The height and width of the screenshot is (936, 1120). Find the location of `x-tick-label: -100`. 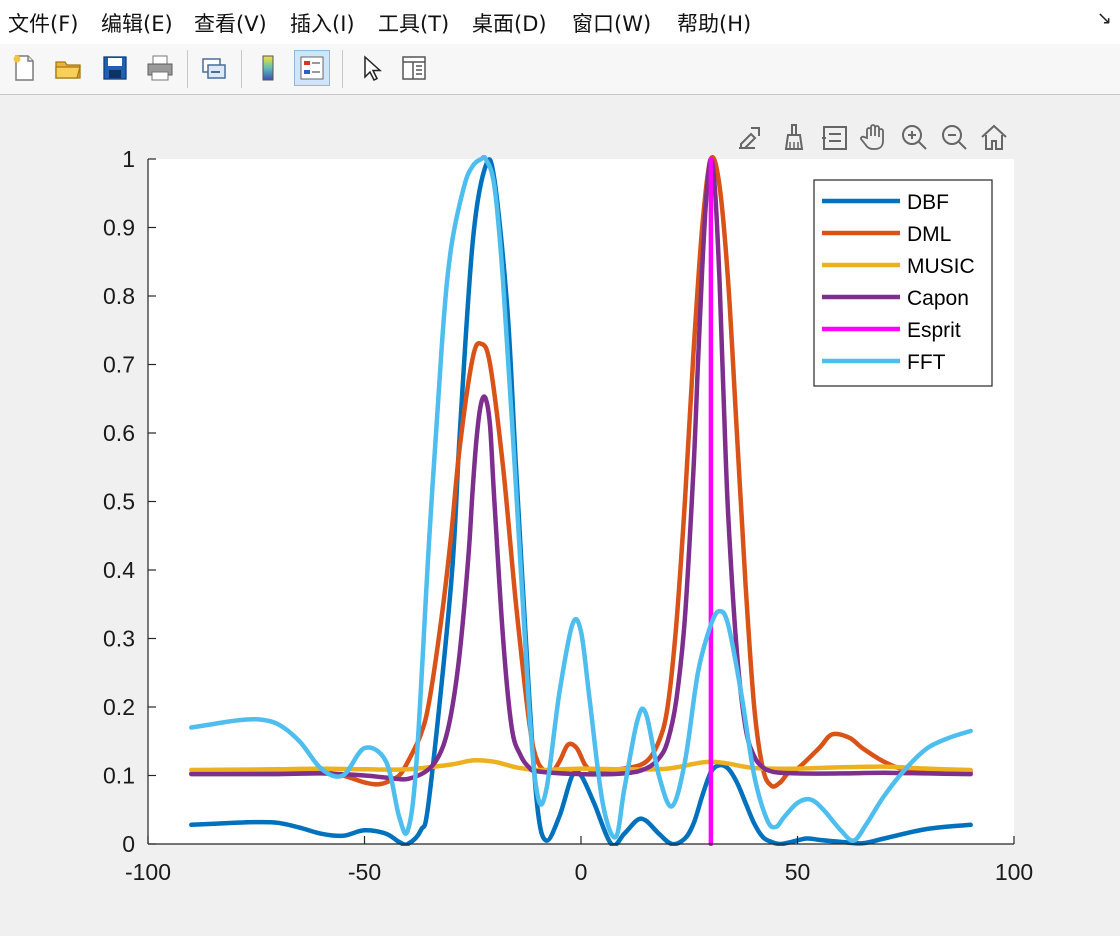

x-tick-label: -100 is located at coordinates (148, 872).